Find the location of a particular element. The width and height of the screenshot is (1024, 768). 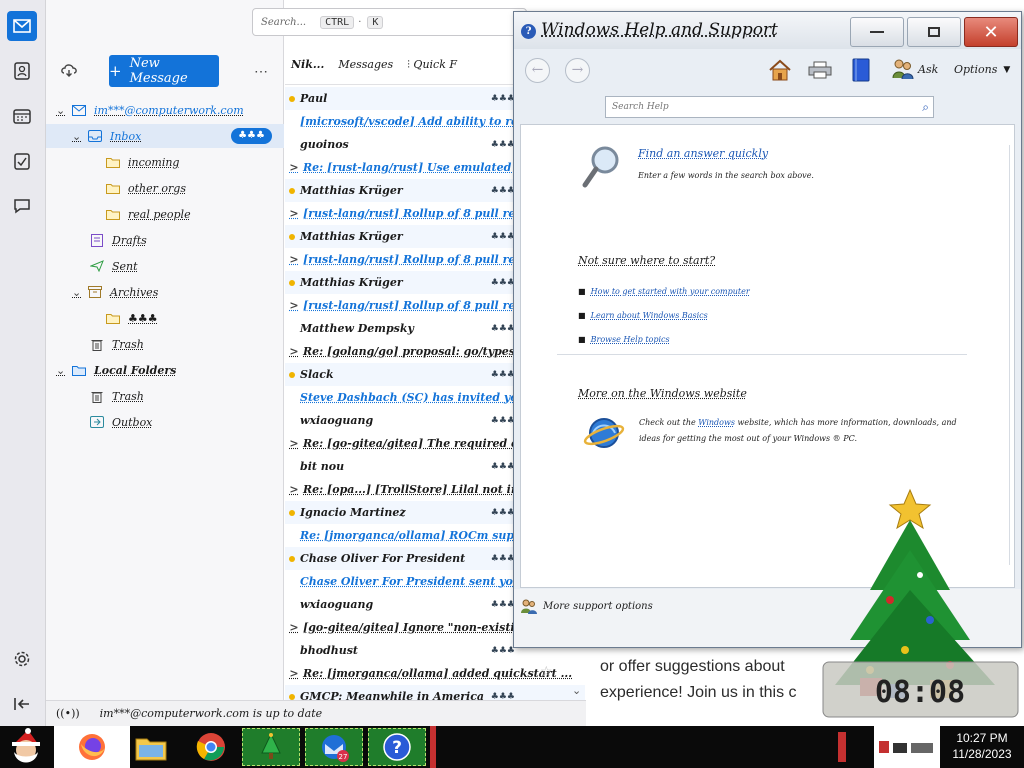

account-mail-icon is located at coordinates (79, 110).